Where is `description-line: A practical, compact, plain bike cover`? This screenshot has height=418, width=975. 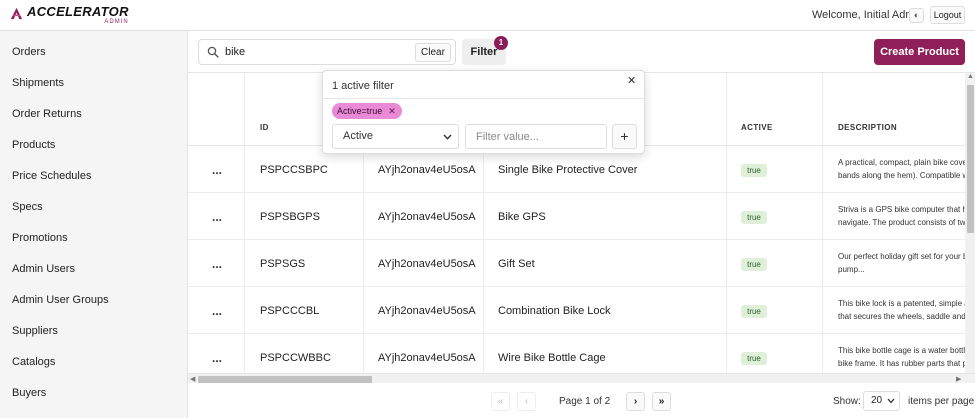
description-line: A practical, compact, plain bike cover is located at coordinates (904, 162).